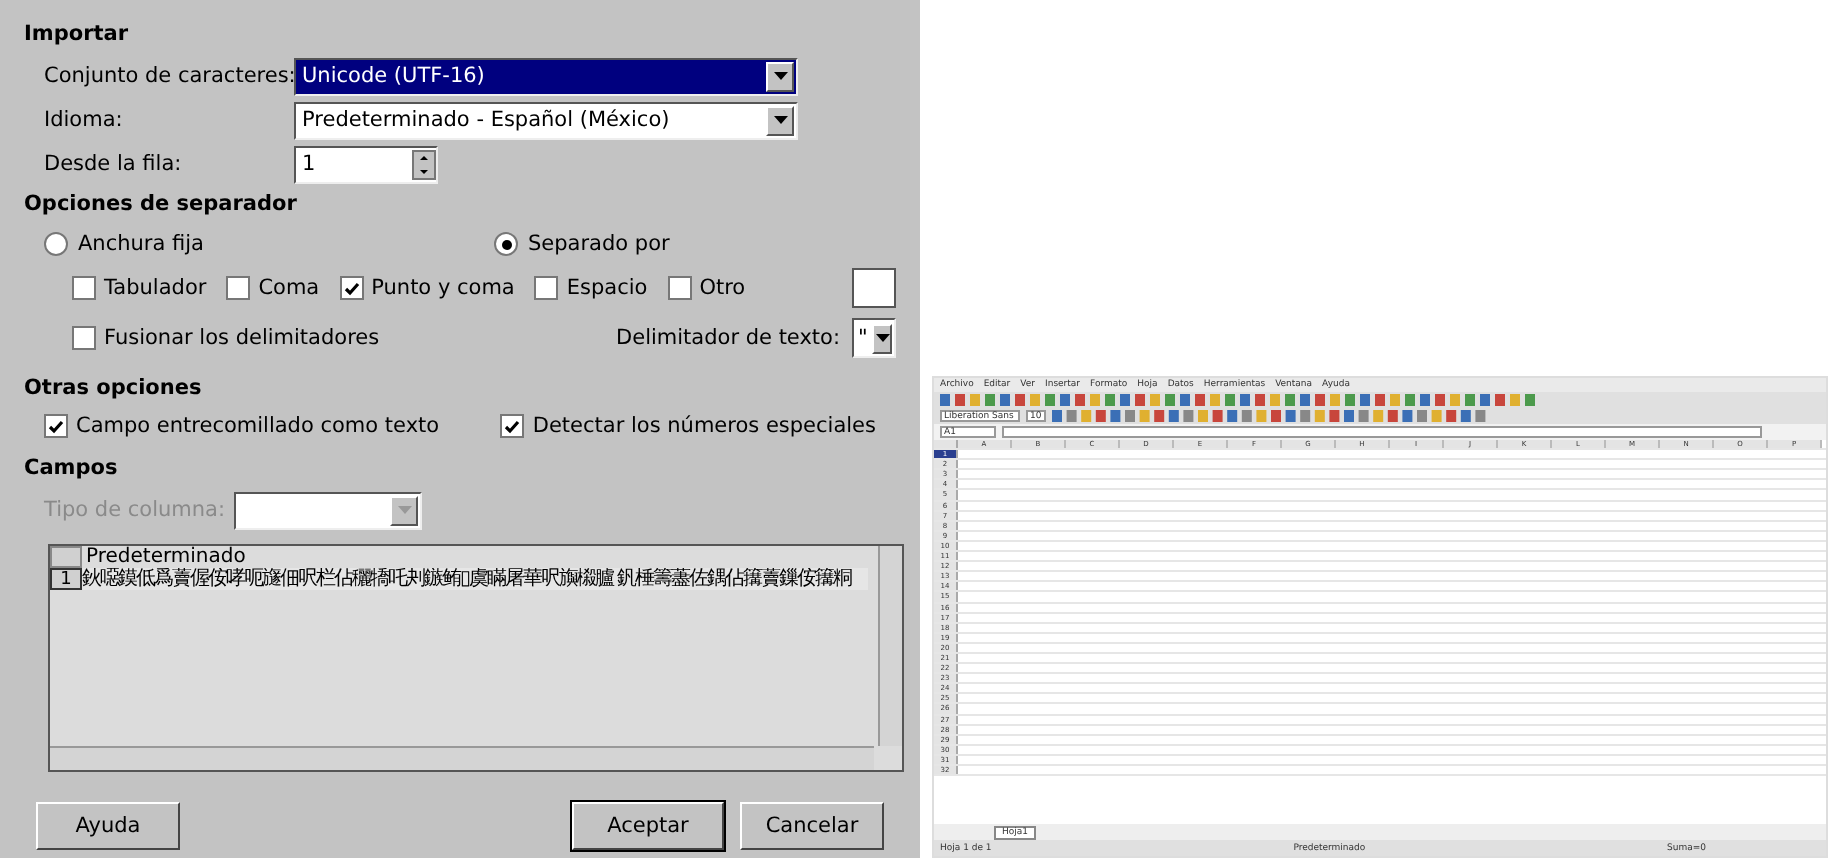  What do you see at coordinates (704, 426) in the screenshot?
I see `checkbox-label: Detectar los números especiales` at bounding box center [704, 426].